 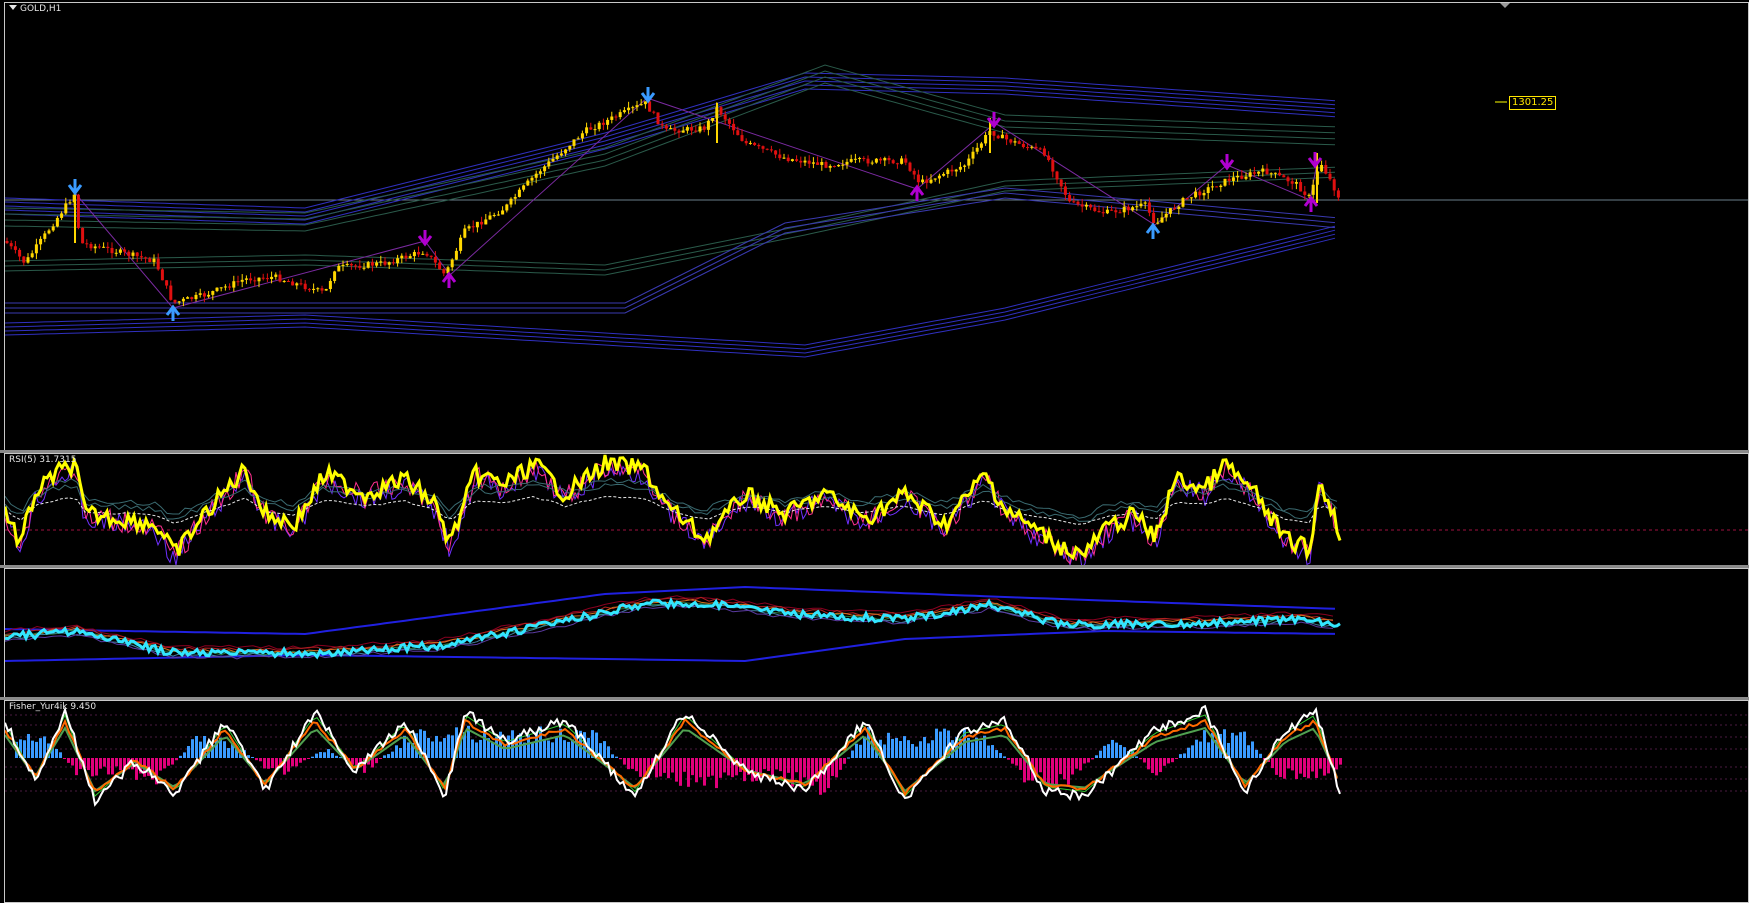 What do you see at coordinates (876, 633) in the screenshot?
I see `moving-average-pane` at bounding box center [876, 633].